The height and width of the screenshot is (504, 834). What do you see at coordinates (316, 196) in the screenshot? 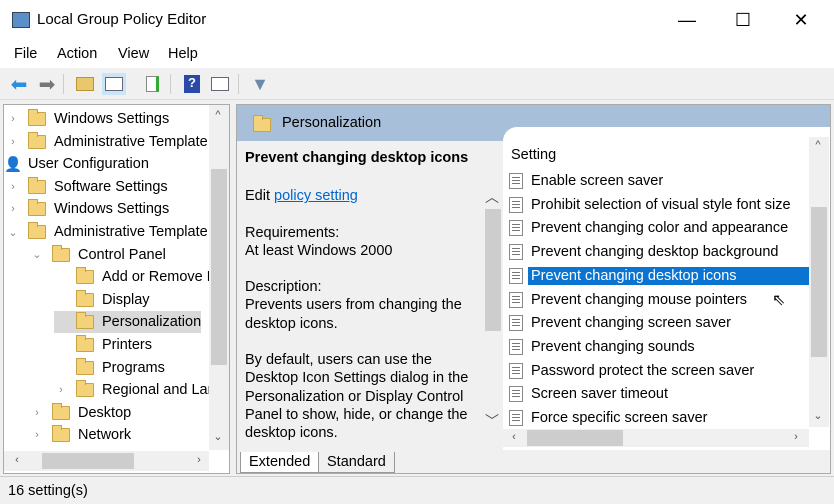
I see `edit-policy-link: policy setting` at bounding box center [316, 196].